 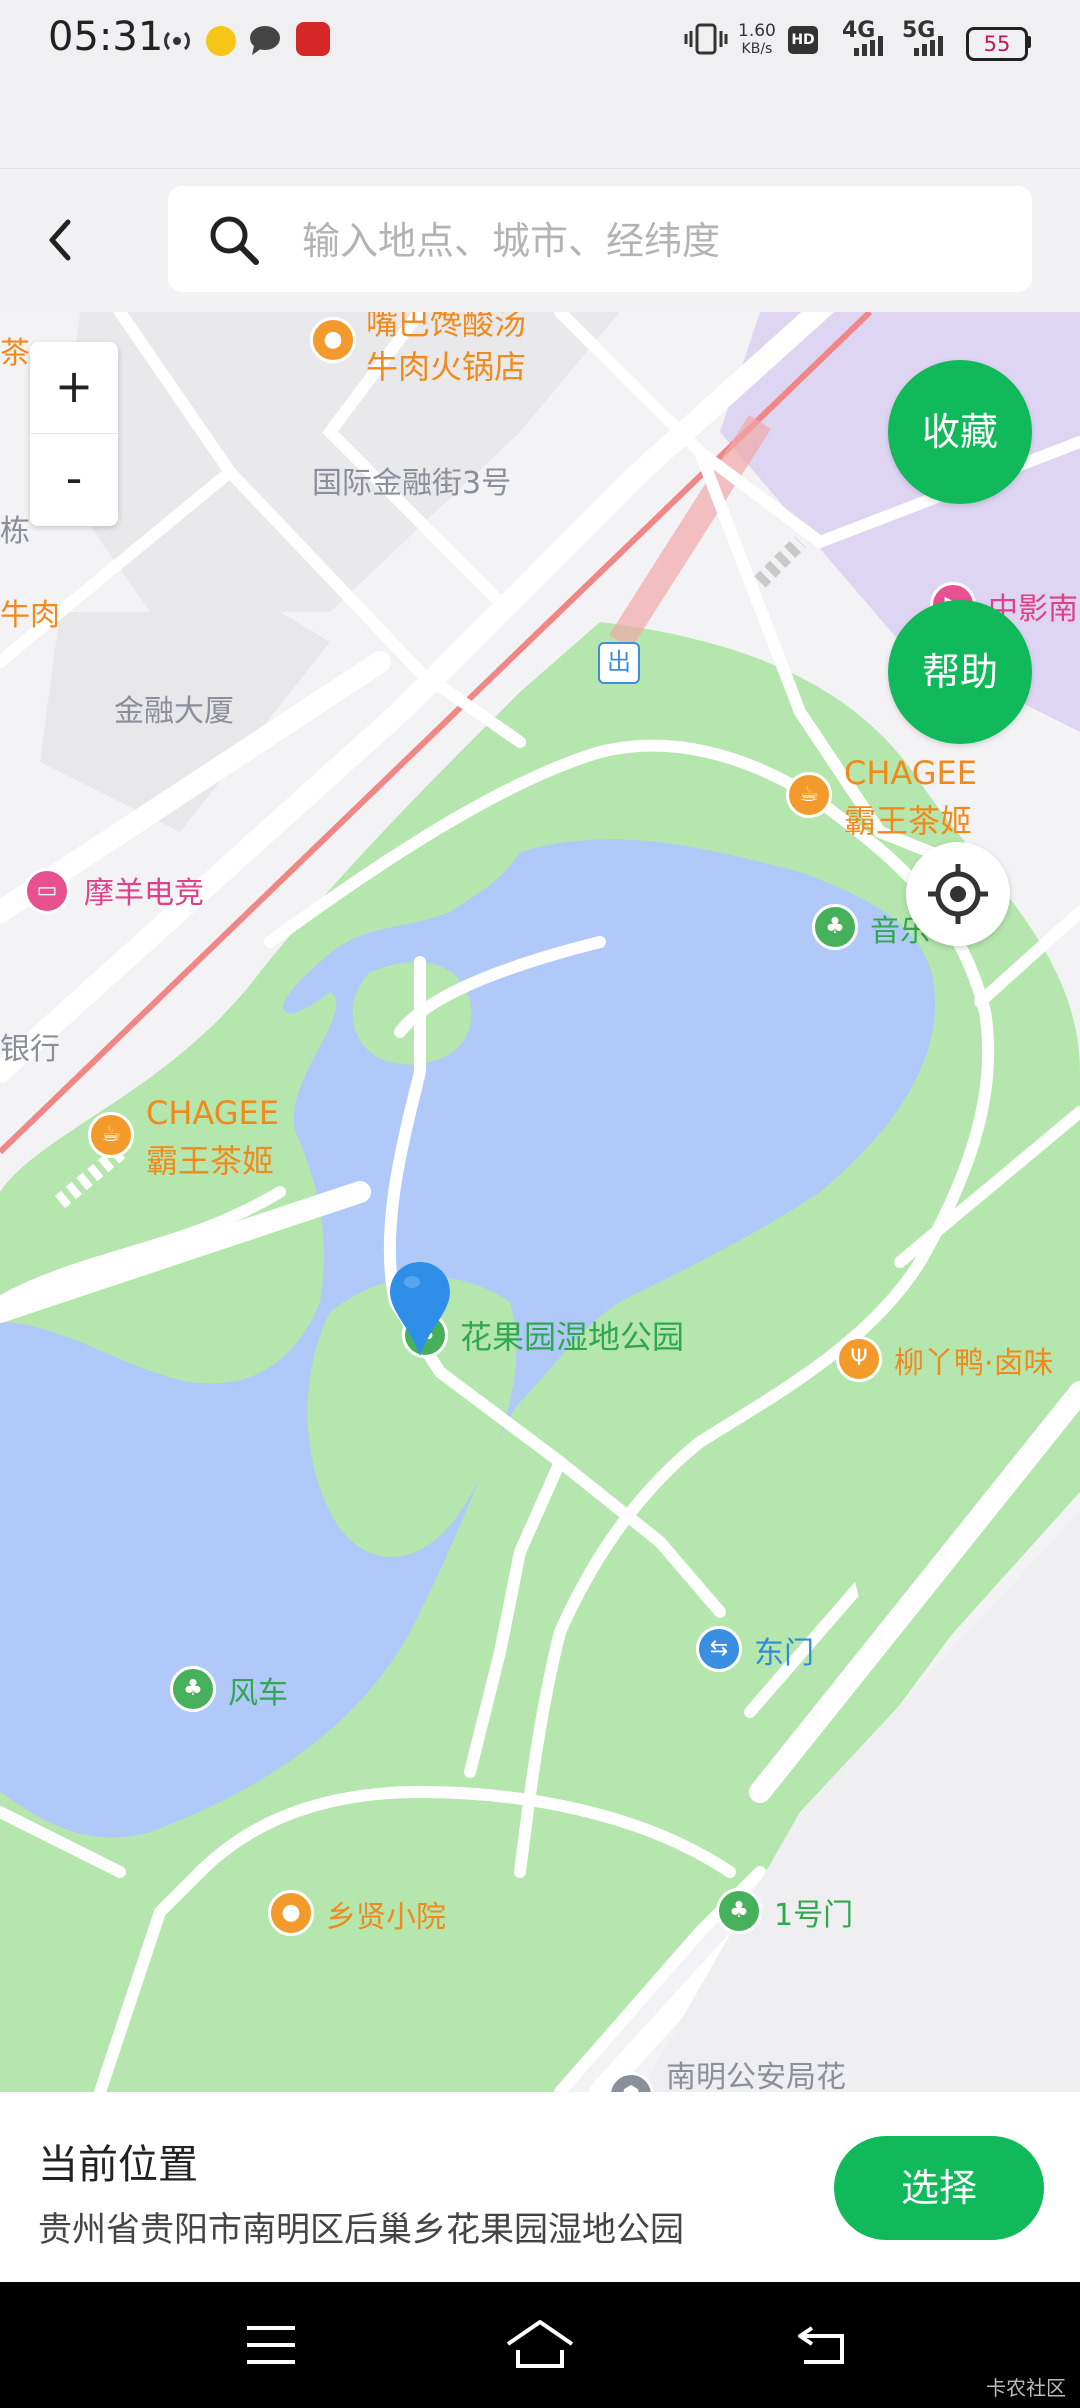 What do you see at coordinates (47, 891) in the screenshot?
I see `esports-poi-icon: ▭` at bounding box center [47, 891].